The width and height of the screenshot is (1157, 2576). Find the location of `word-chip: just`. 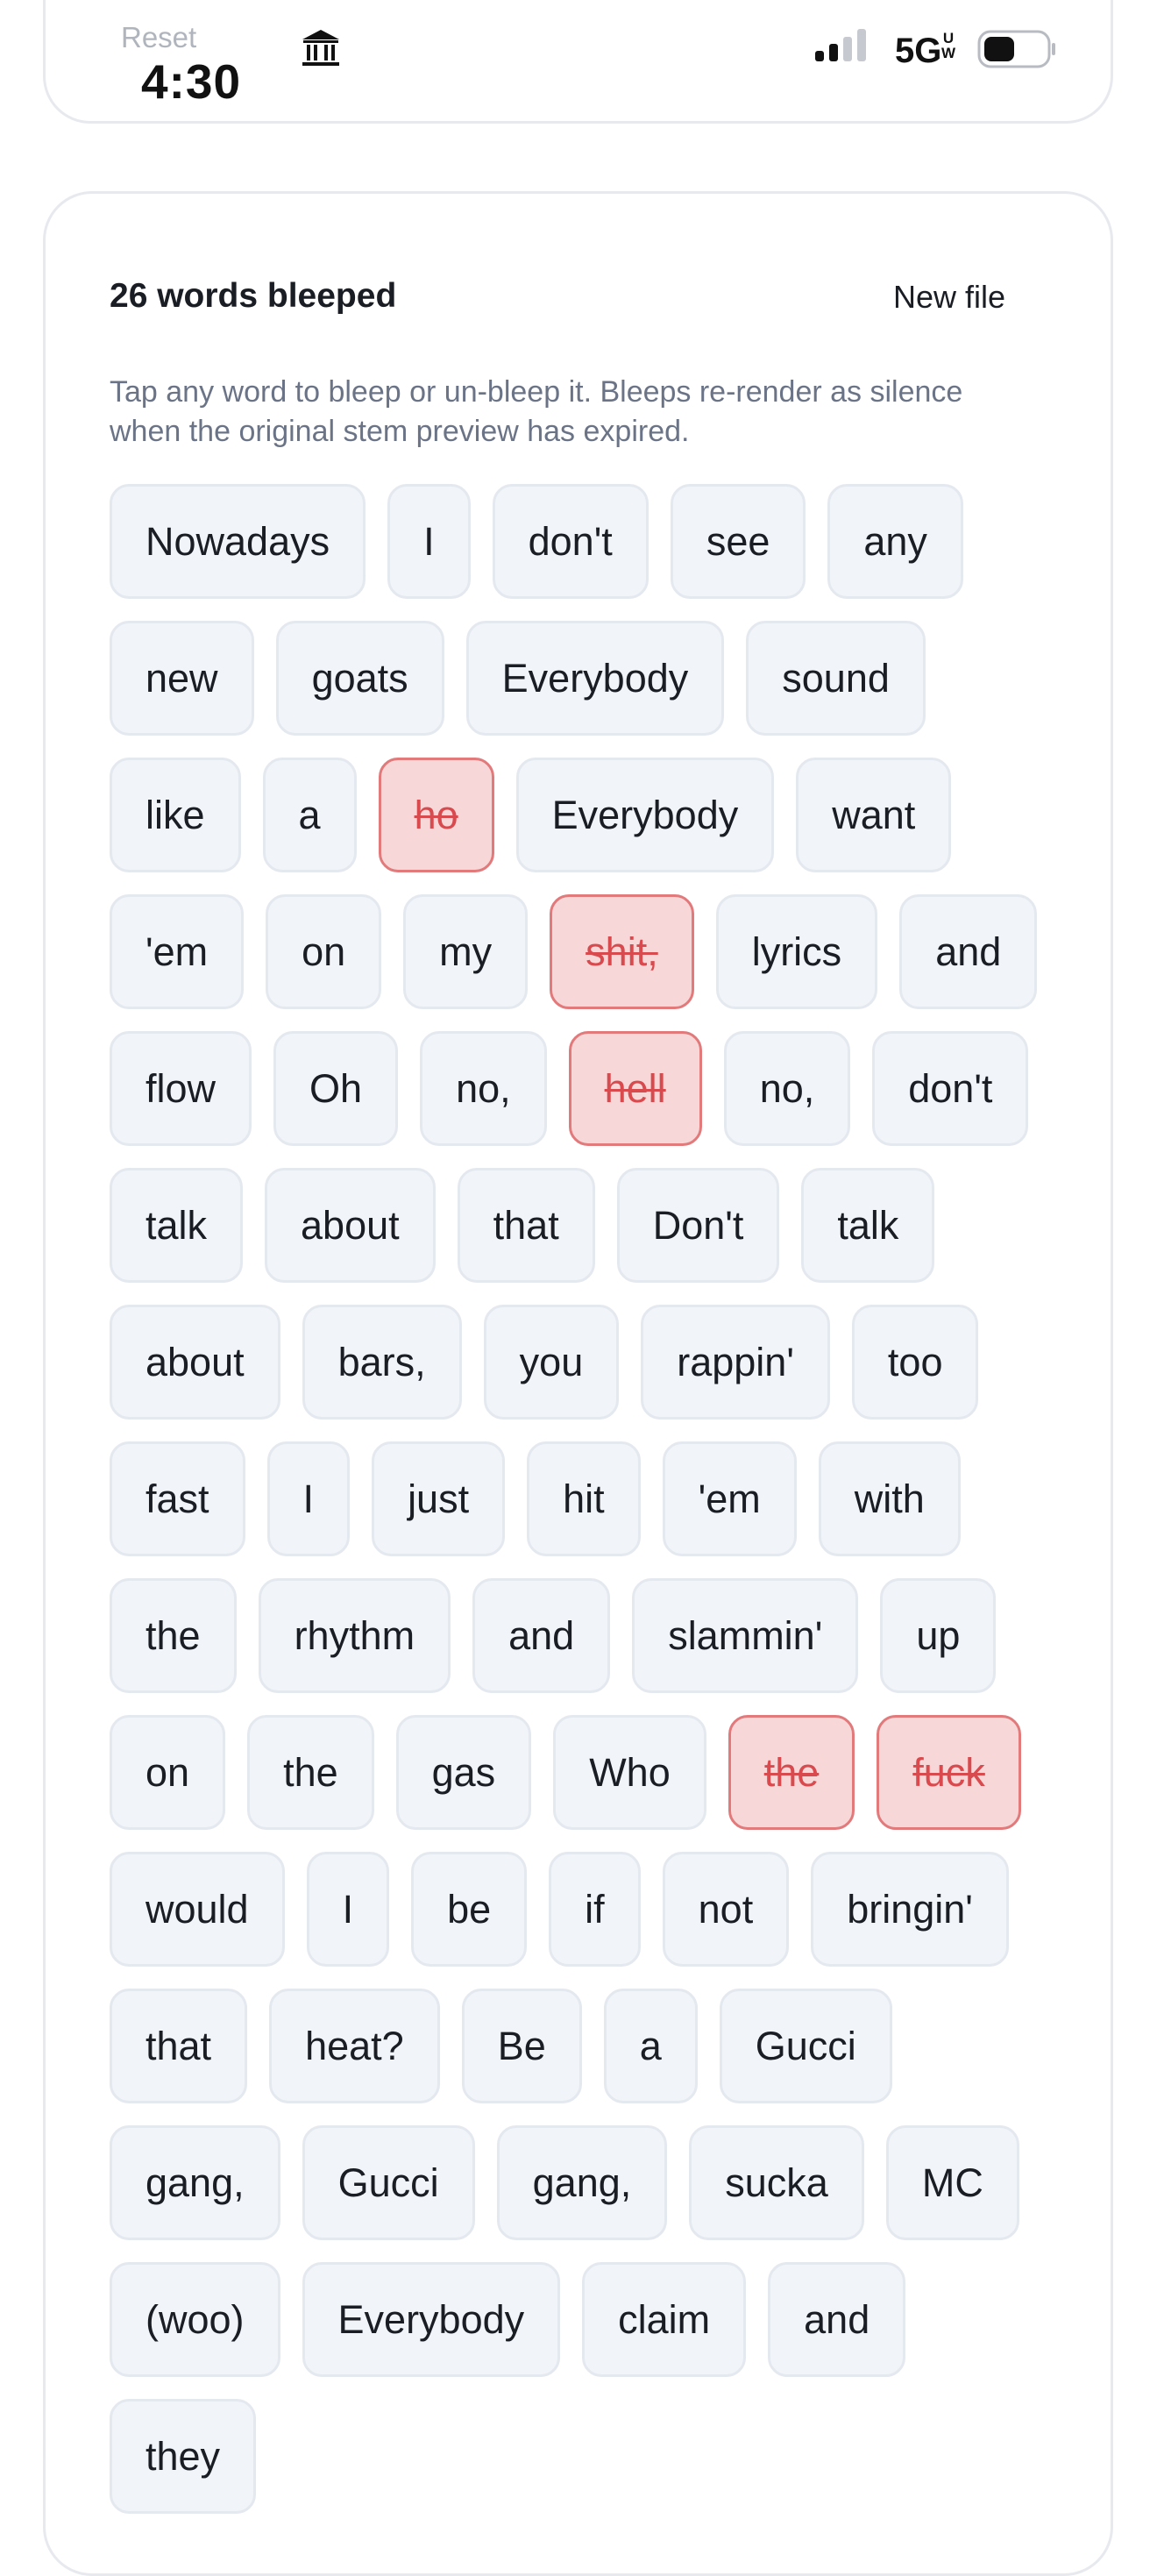

word-chip: just is located at coordinates (439, 1498).